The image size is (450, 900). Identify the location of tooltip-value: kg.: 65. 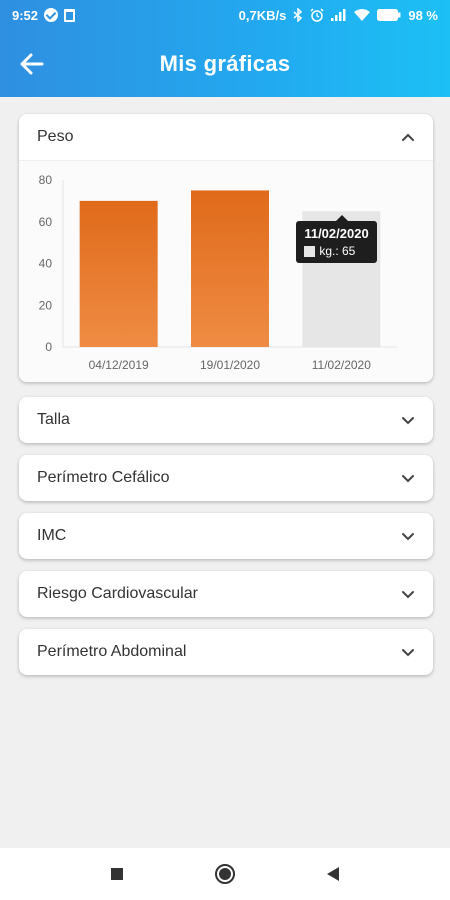
(337, 251).